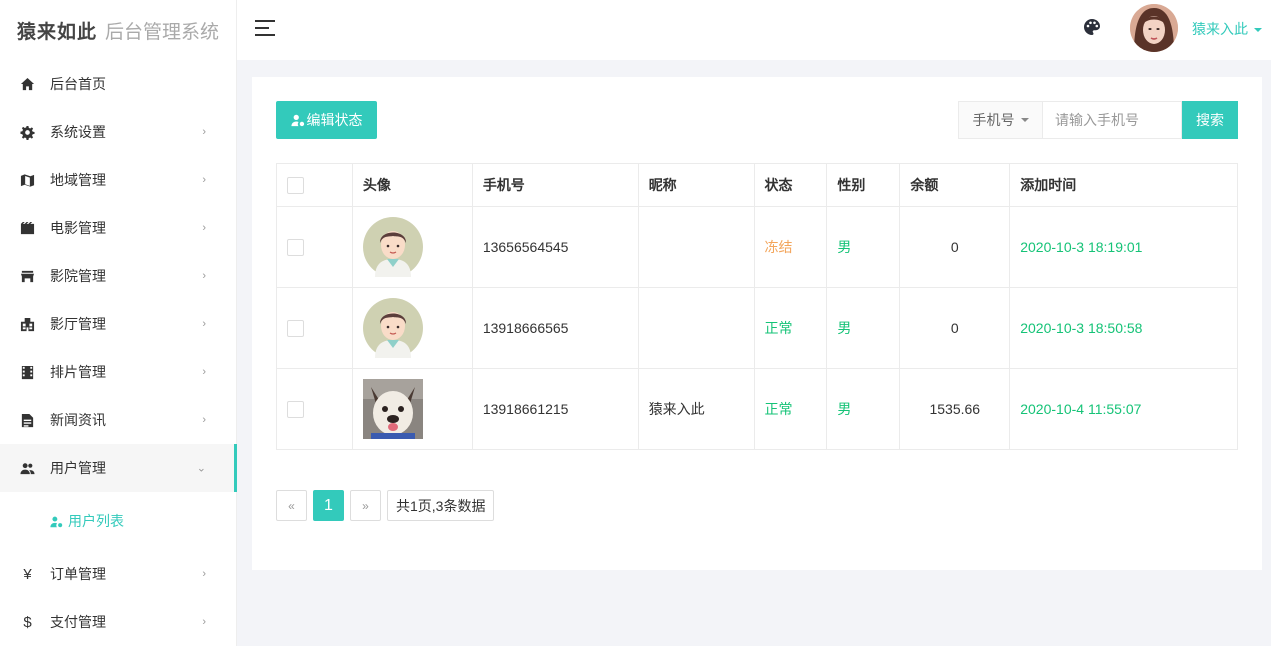  Describe the element at coordinates (118, 132) in the screenshot. I see `sidebar-item-settings: 系统设置 ›` at that location.